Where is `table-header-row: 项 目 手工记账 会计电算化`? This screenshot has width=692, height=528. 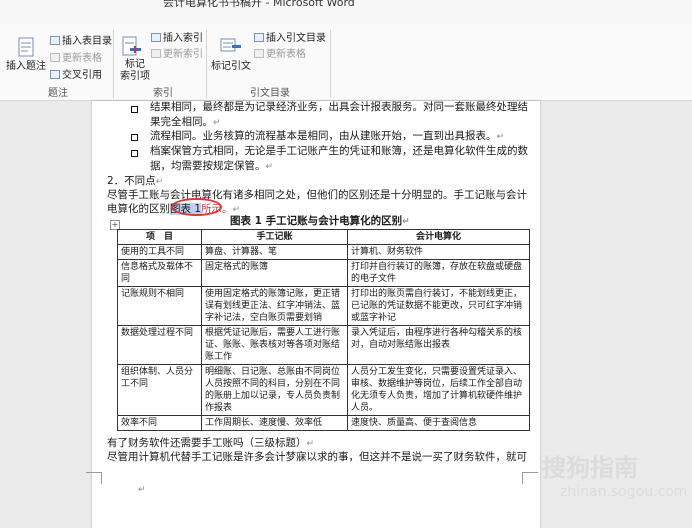 table-header-row: 项 目 手工记账 会计电算化 is located at coordinates (323, 237).